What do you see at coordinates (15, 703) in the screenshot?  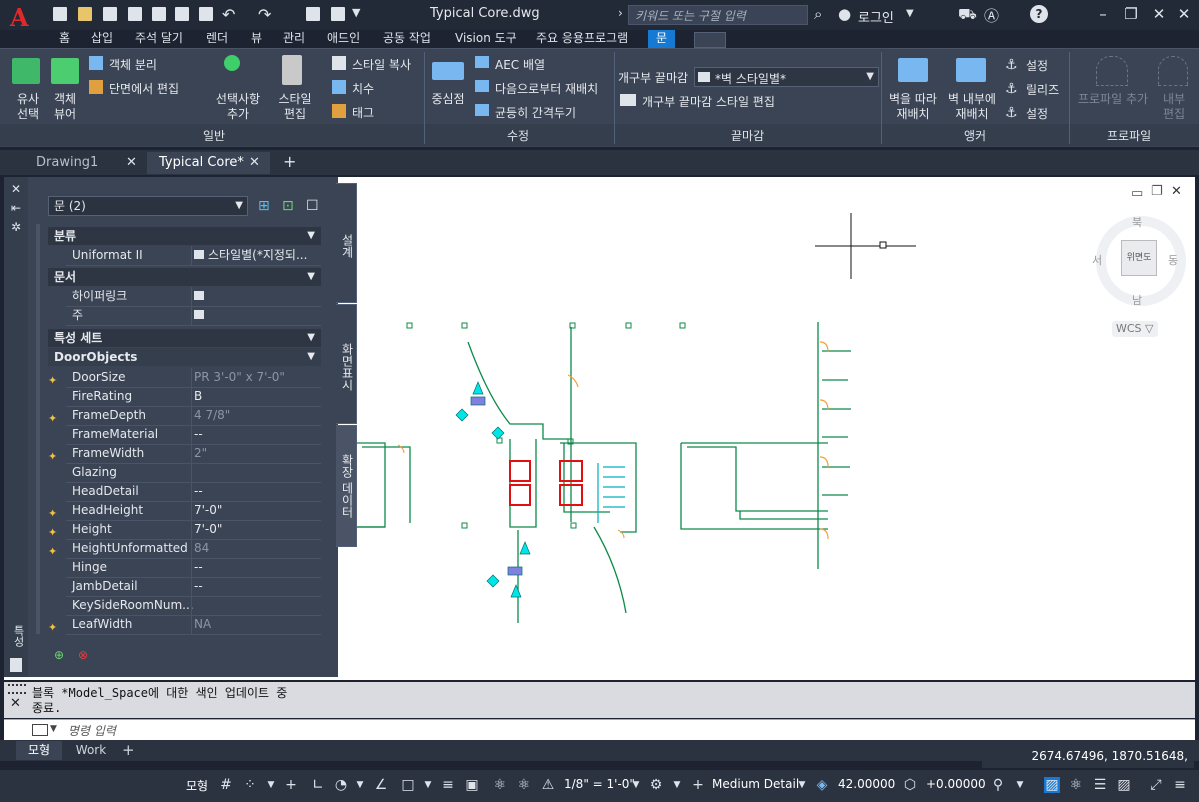 I see `command-close-icon: ✕` at bounding box center [15, 703].